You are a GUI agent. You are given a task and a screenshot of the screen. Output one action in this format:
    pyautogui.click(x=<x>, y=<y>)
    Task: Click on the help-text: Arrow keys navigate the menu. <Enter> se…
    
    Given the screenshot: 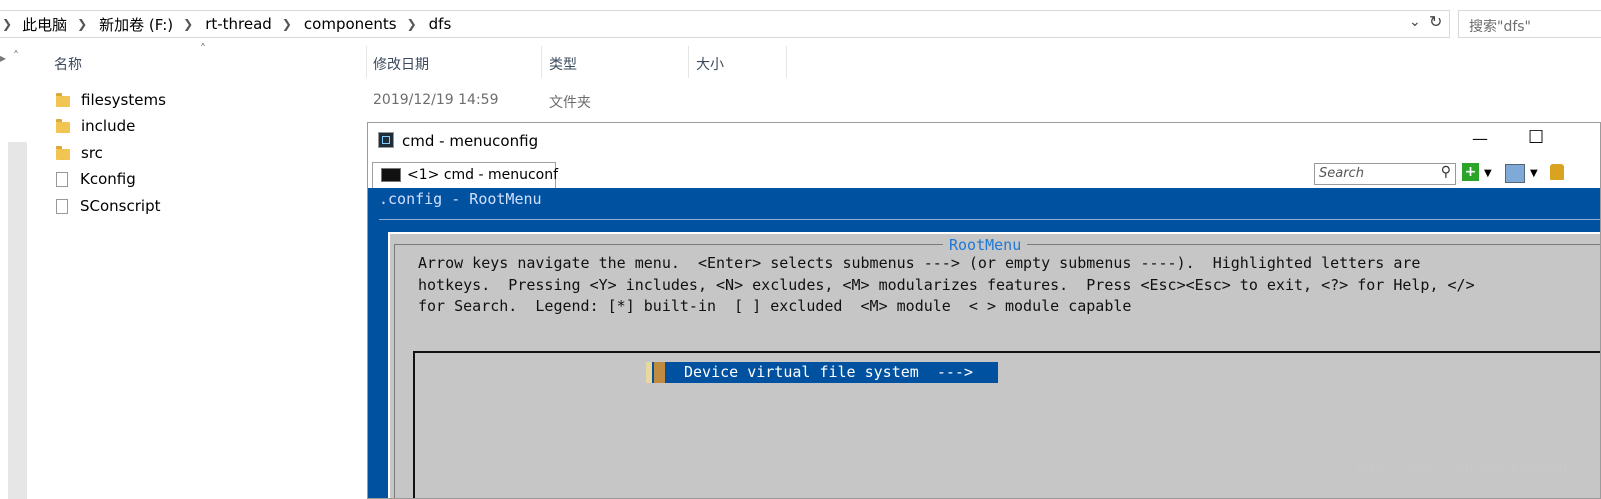 What is the action you would take?
    pyautogui.click(x=946, y=285)
    